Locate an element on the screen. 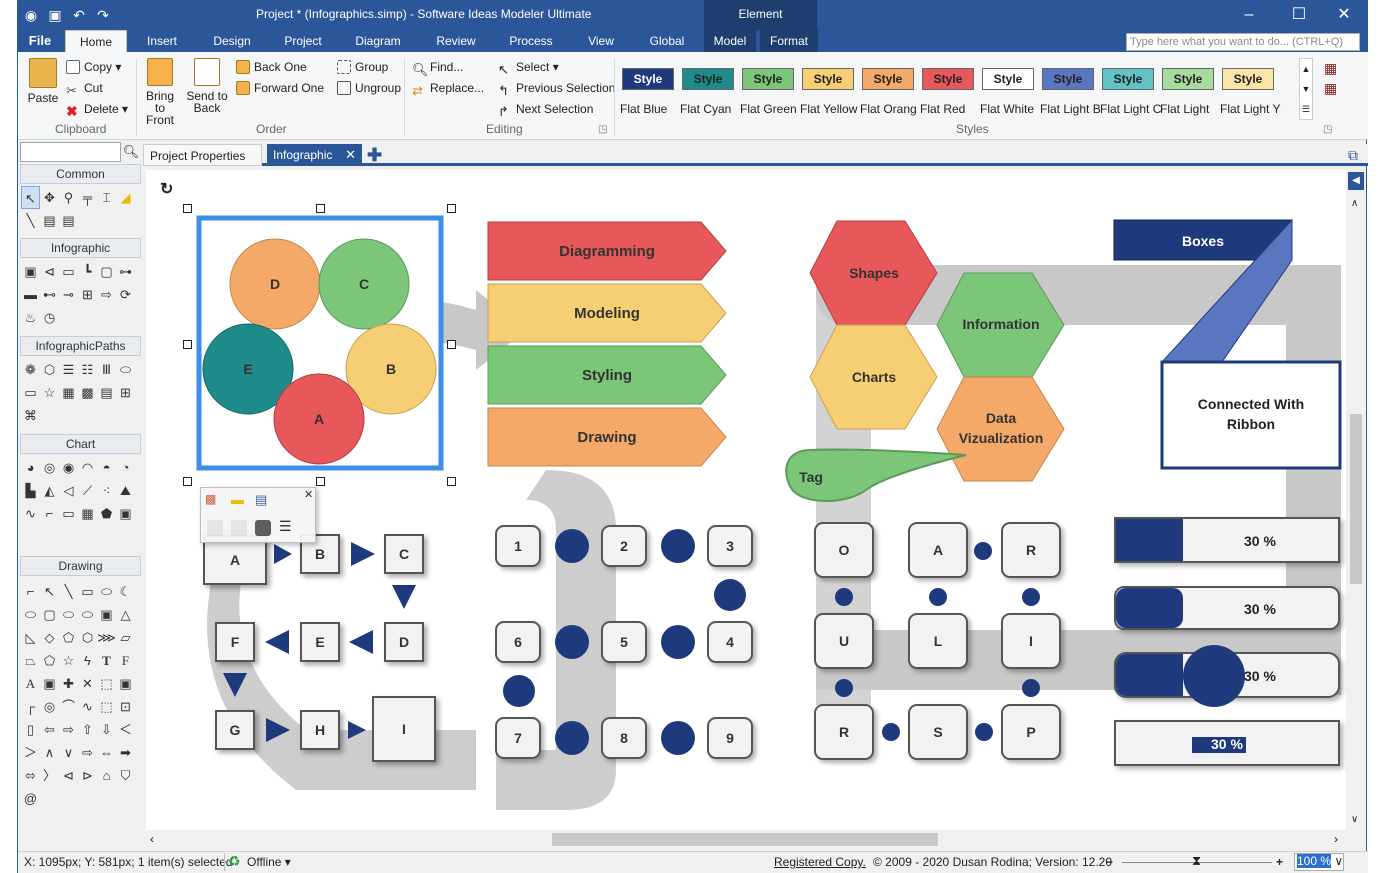  previous-selection-button: ↰ Previous Selection is located at coordinates (556, 89).